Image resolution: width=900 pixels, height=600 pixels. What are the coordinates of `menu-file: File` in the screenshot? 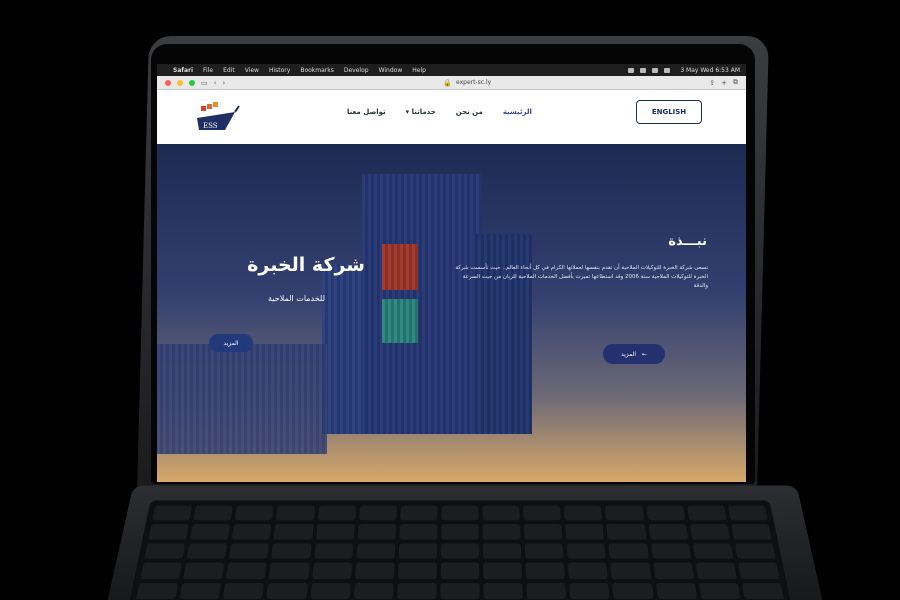 It's located at (208, 70).